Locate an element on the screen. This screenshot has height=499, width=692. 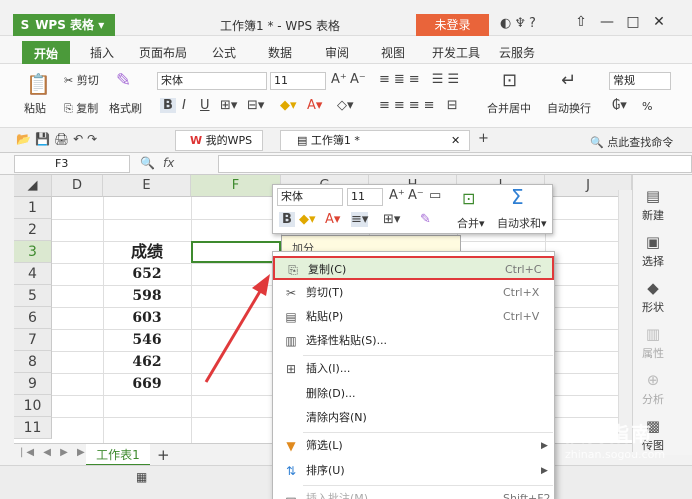
arrow-shaft is located at coordinates (234, 335).